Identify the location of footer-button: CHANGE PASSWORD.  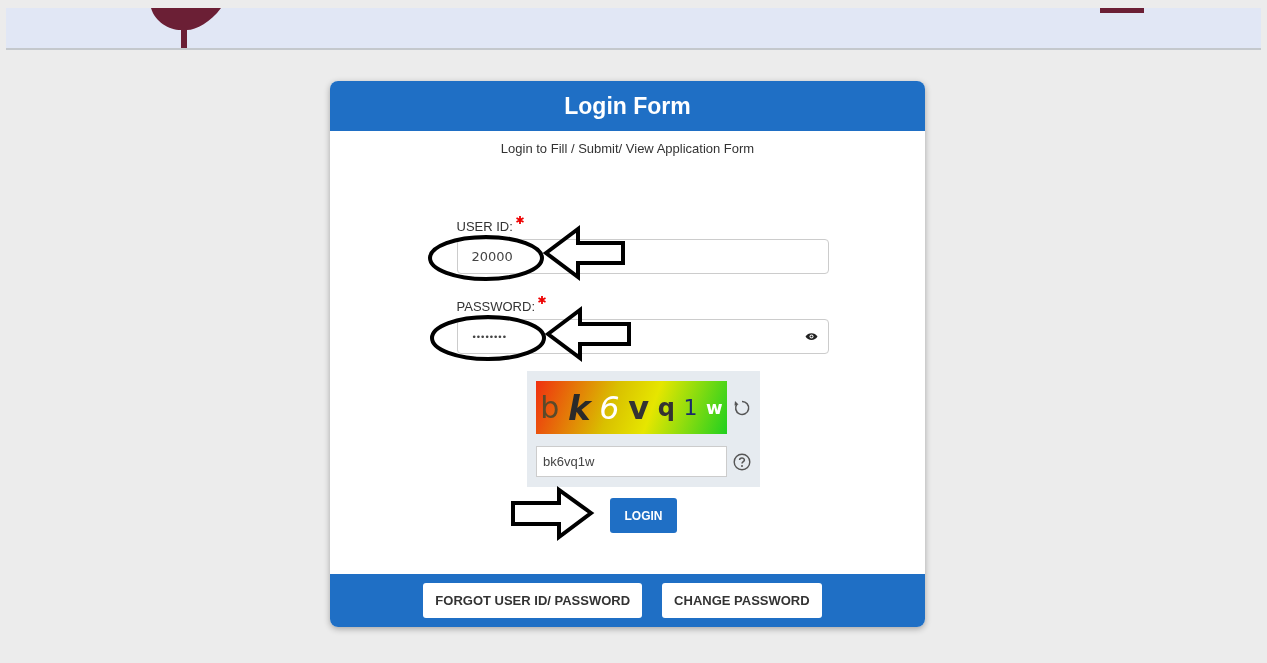
(742, 600).